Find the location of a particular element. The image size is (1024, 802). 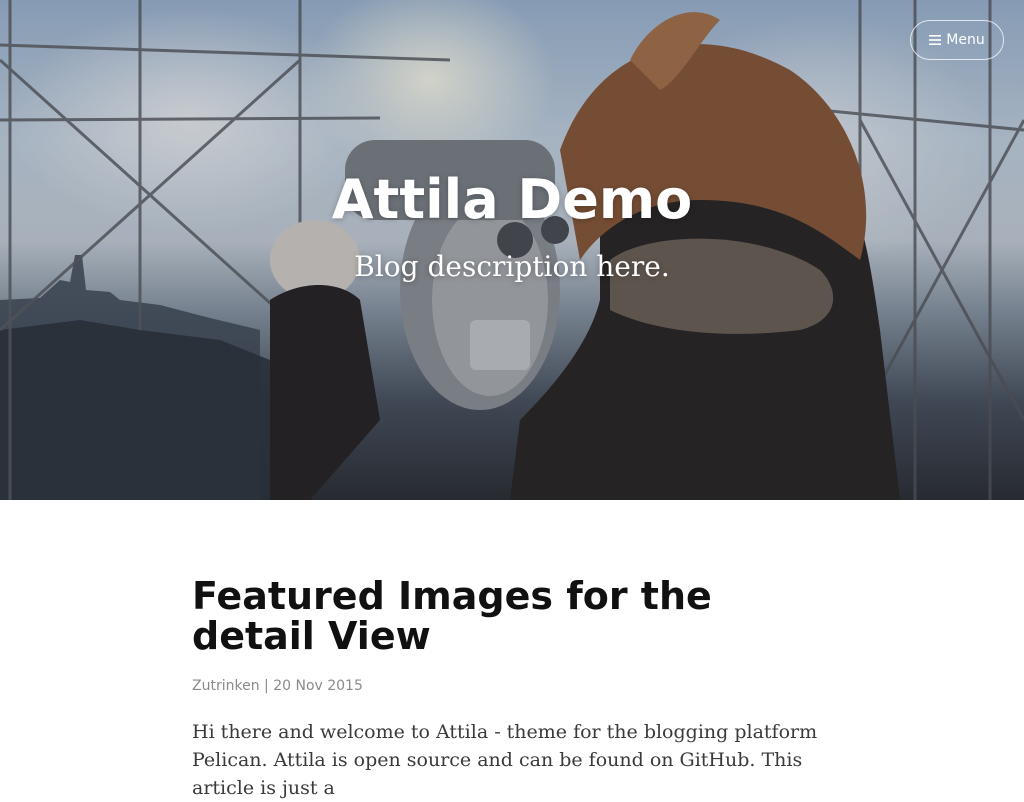

post-author-link: Zutrinken is located at coordinates (226, 686).